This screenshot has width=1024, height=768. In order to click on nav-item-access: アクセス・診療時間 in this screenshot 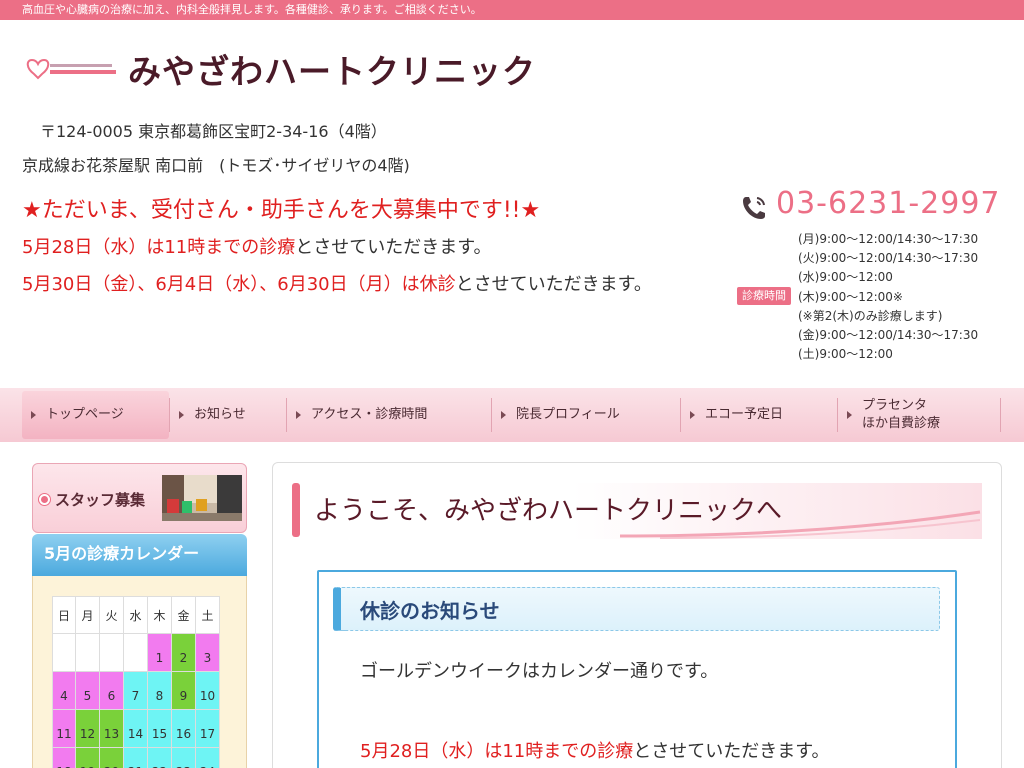, I will do `click(388, 415)`.